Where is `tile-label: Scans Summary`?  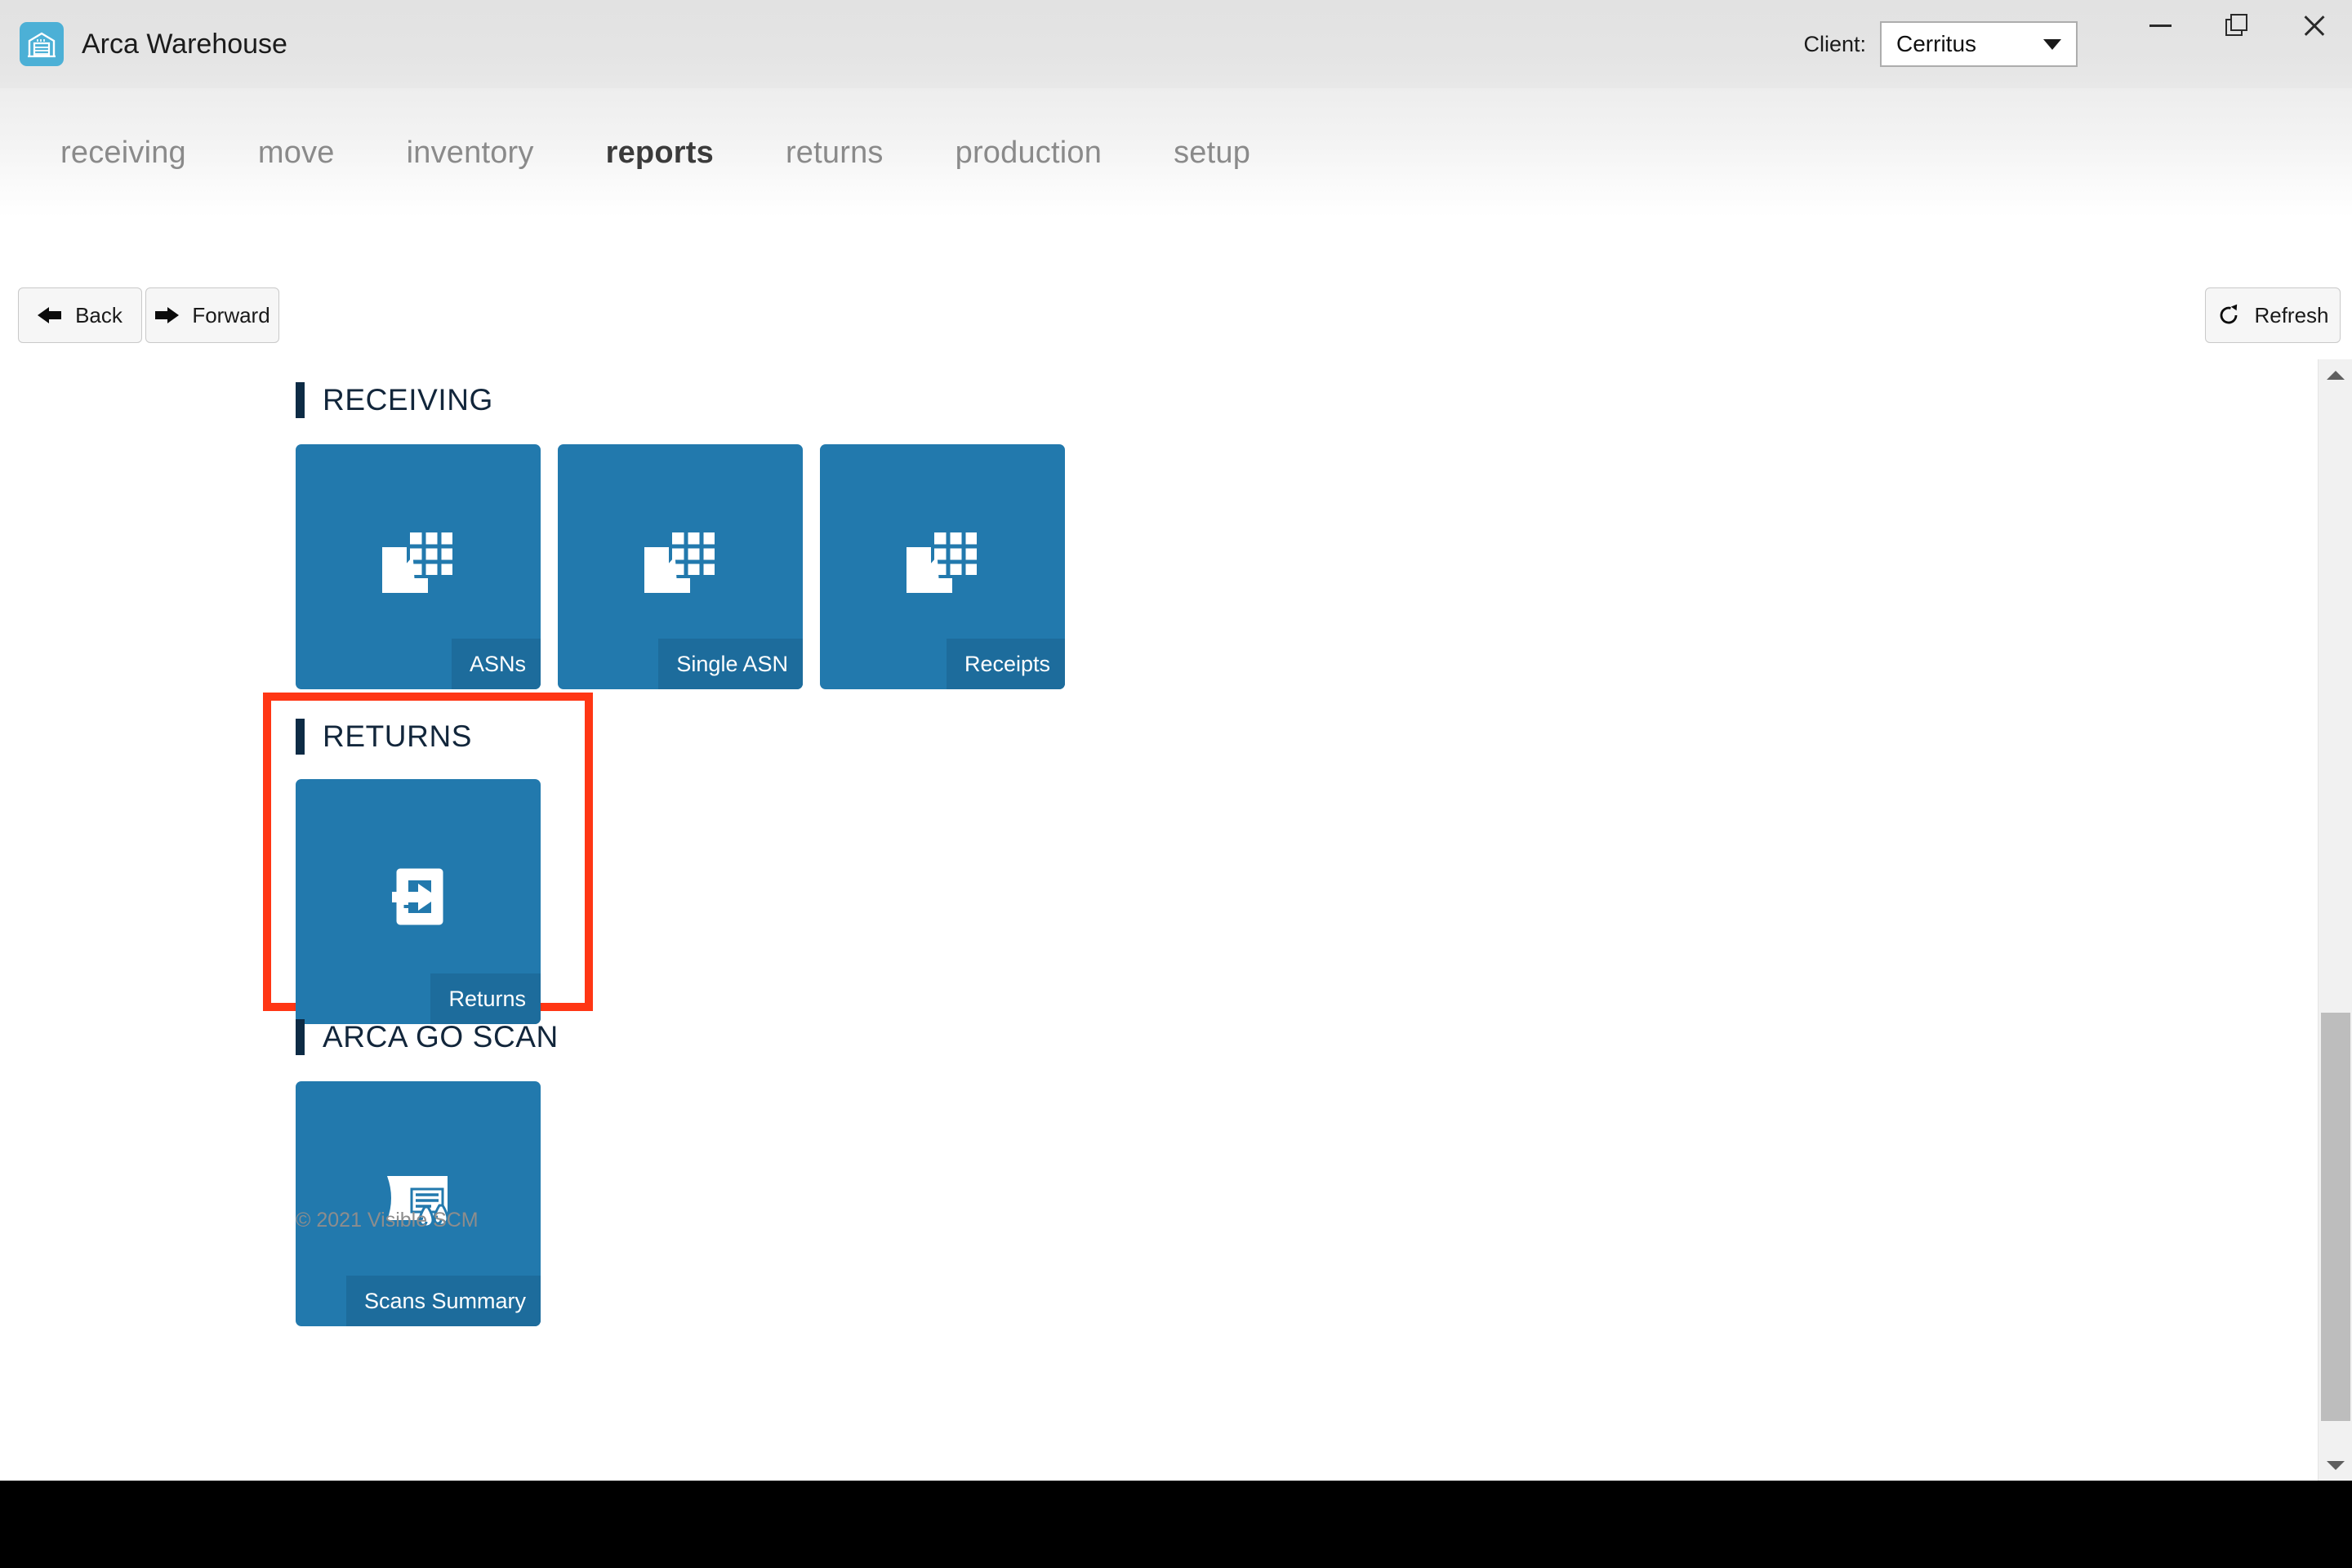 tile-label: Scans Summary is located at coordinates (443, 1301).